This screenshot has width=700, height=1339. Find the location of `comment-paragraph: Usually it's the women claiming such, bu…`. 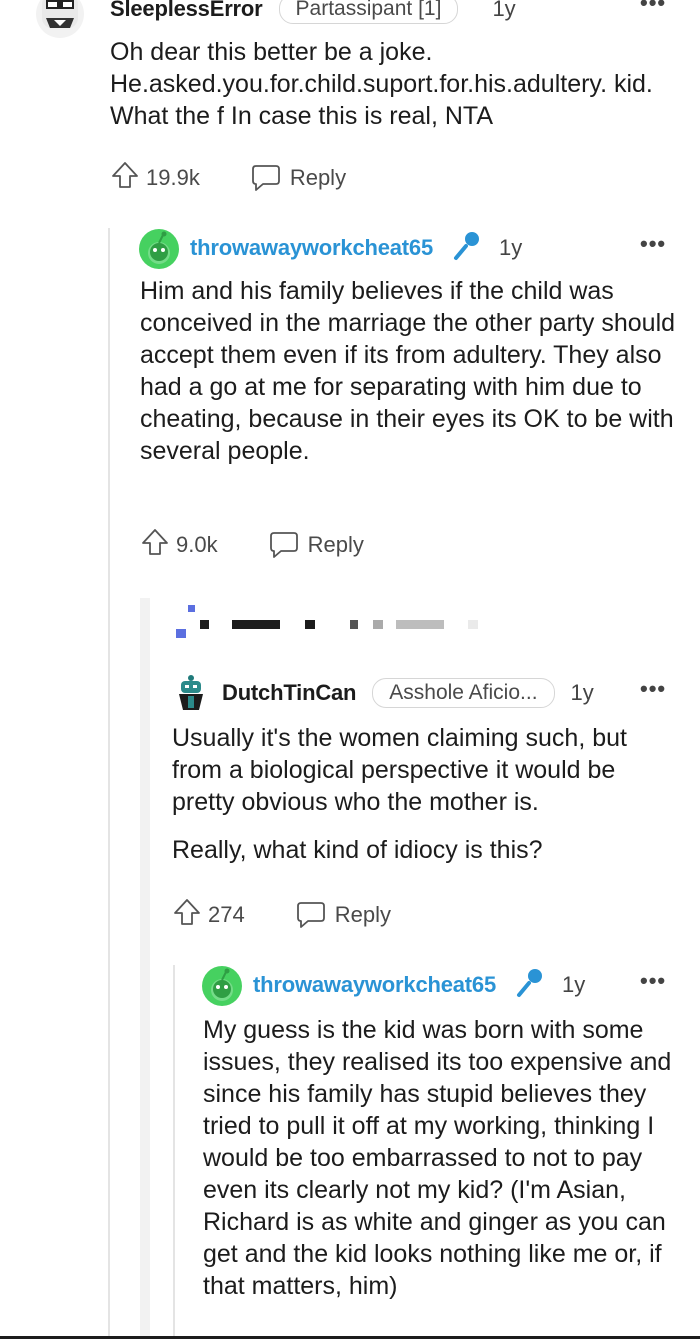

comment-paragraph: Usually it's the women claiming such, bu… is located at coordinates (399, 770).